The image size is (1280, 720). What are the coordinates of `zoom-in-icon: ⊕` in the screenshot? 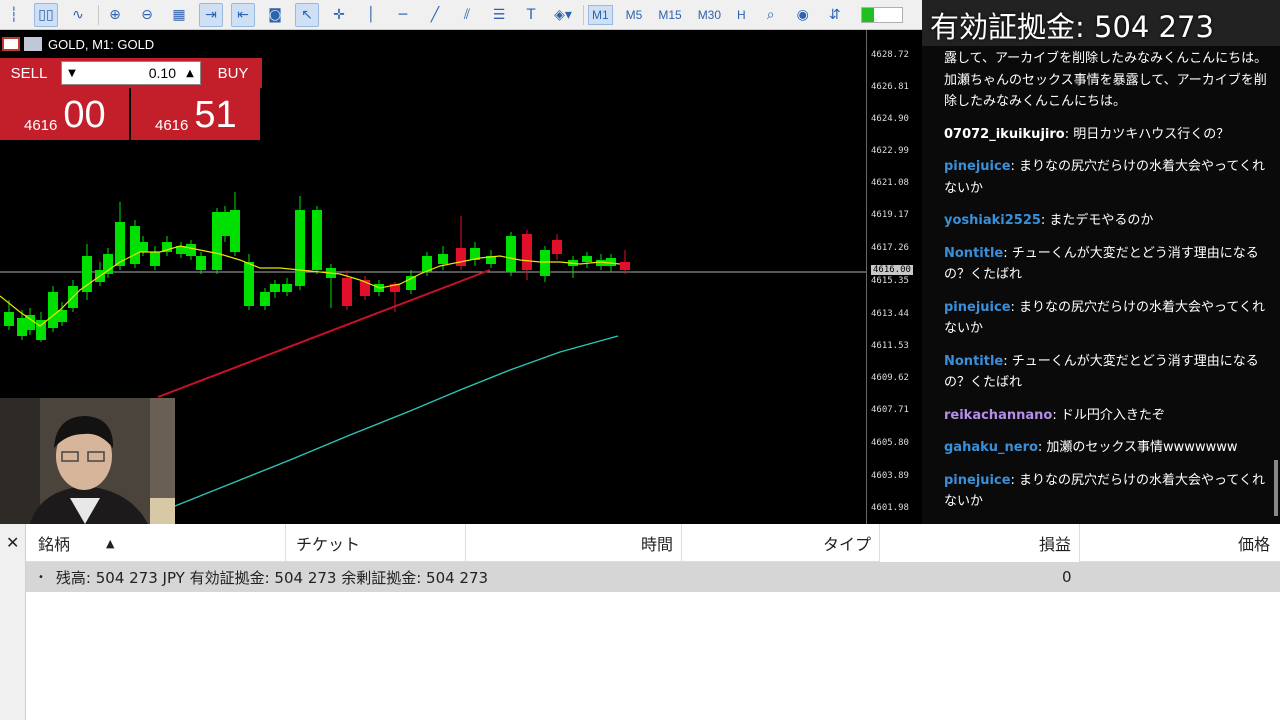 It's located at (115, 15).